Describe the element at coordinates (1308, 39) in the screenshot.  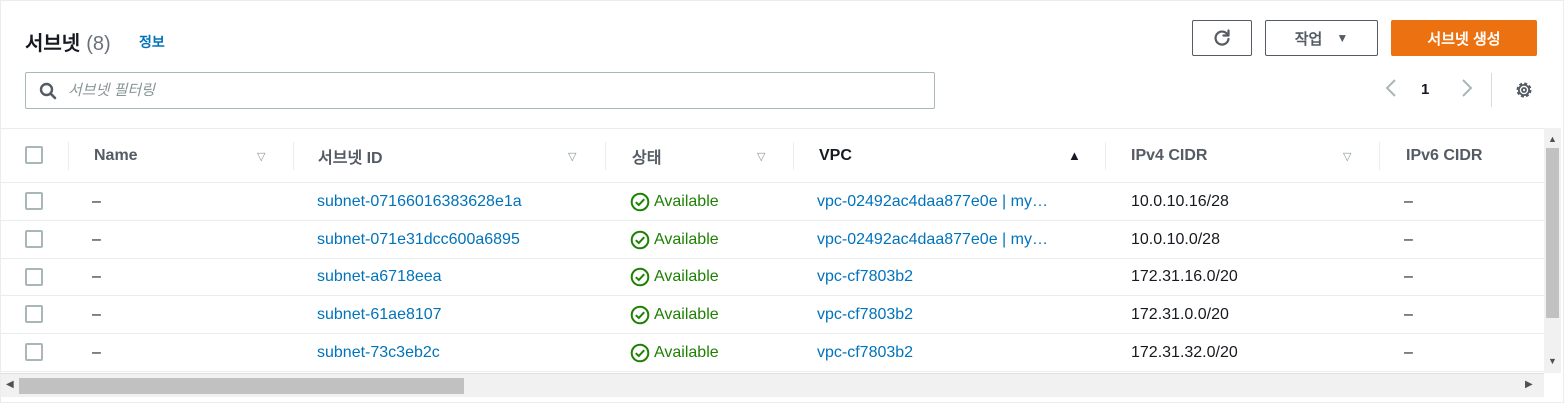
I see `actions-label: 작업` at that location.